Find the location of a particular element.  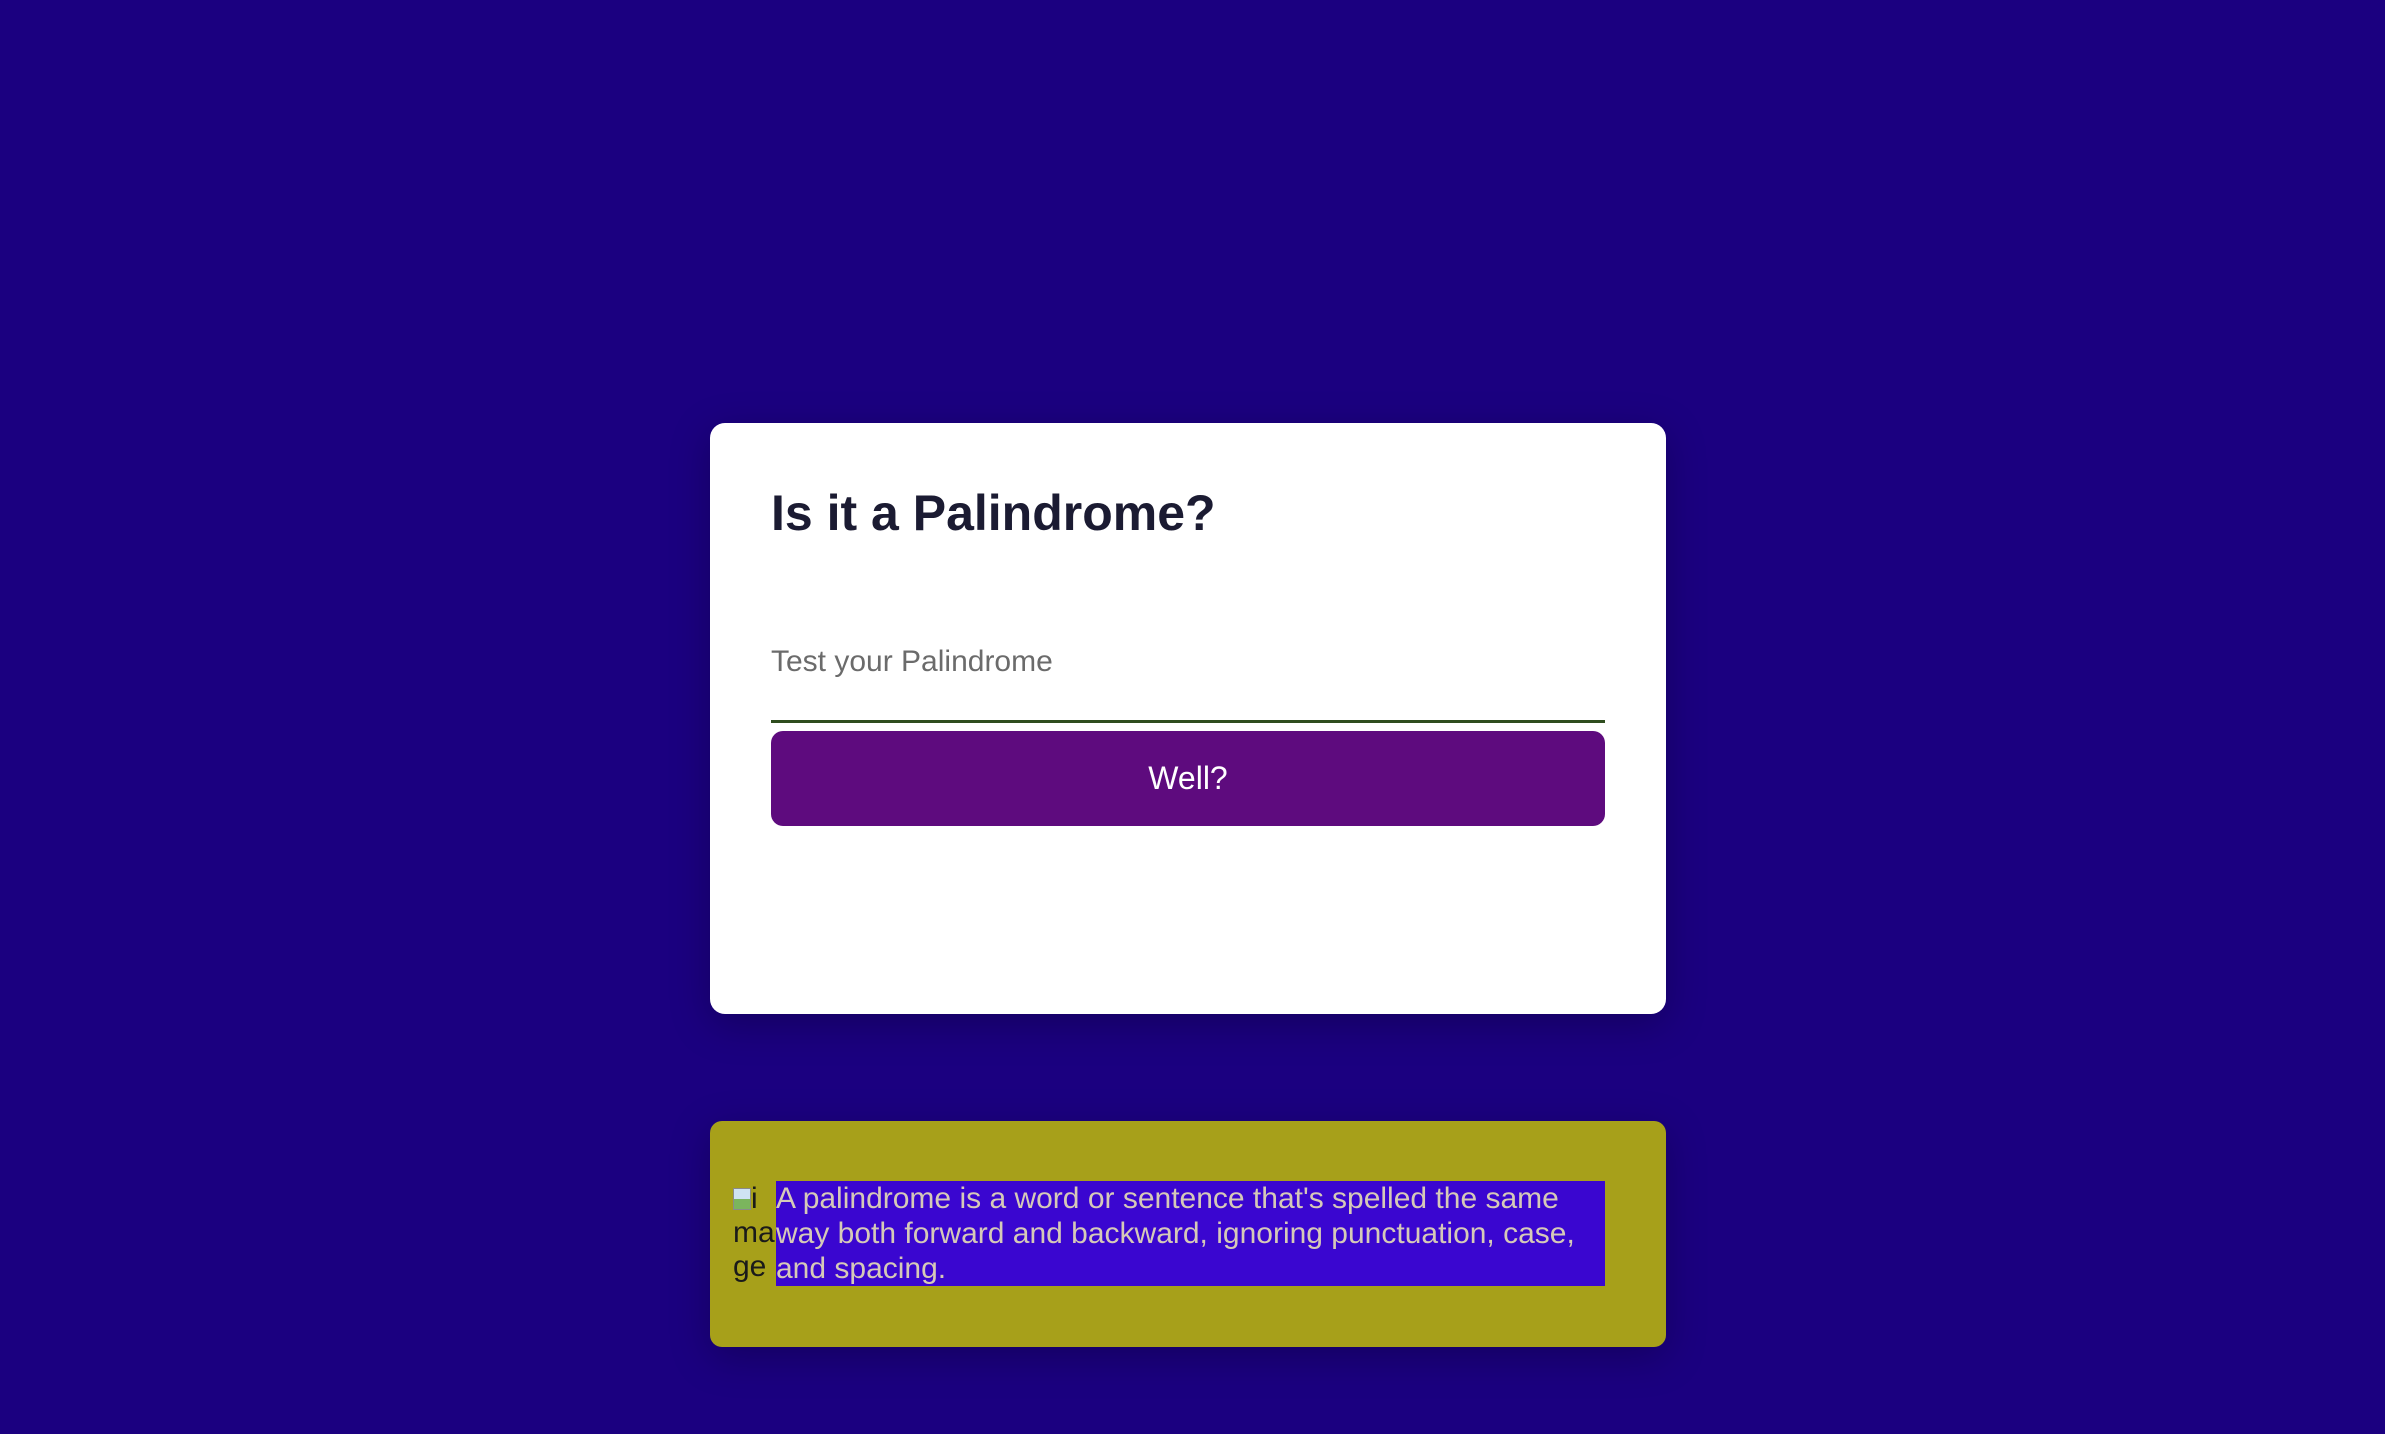

palindrome-input is located at coordinates (1188, 669).